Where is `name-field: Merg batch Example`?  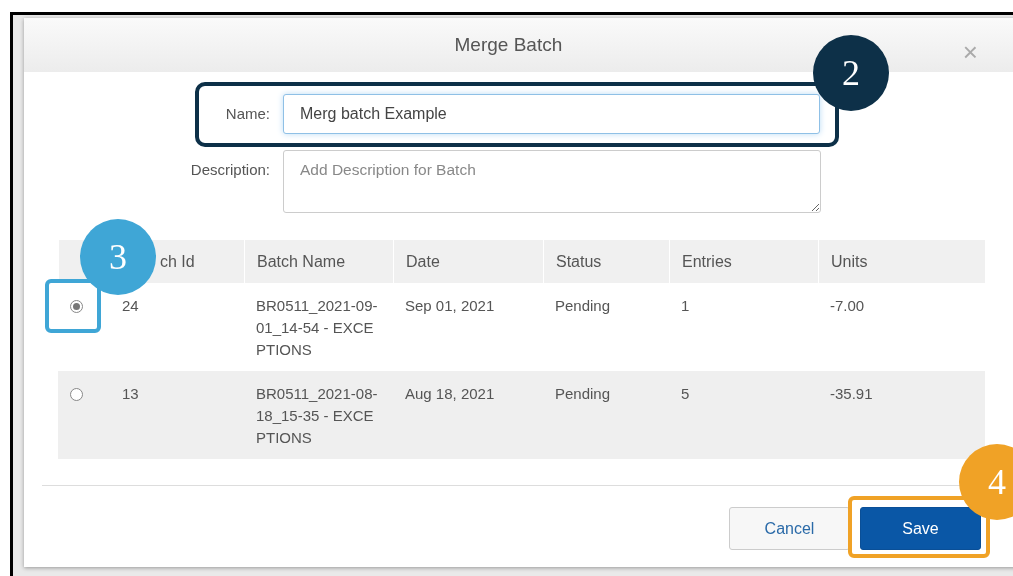 name-field: Merg batch Example is located at coordinates (551, 114).